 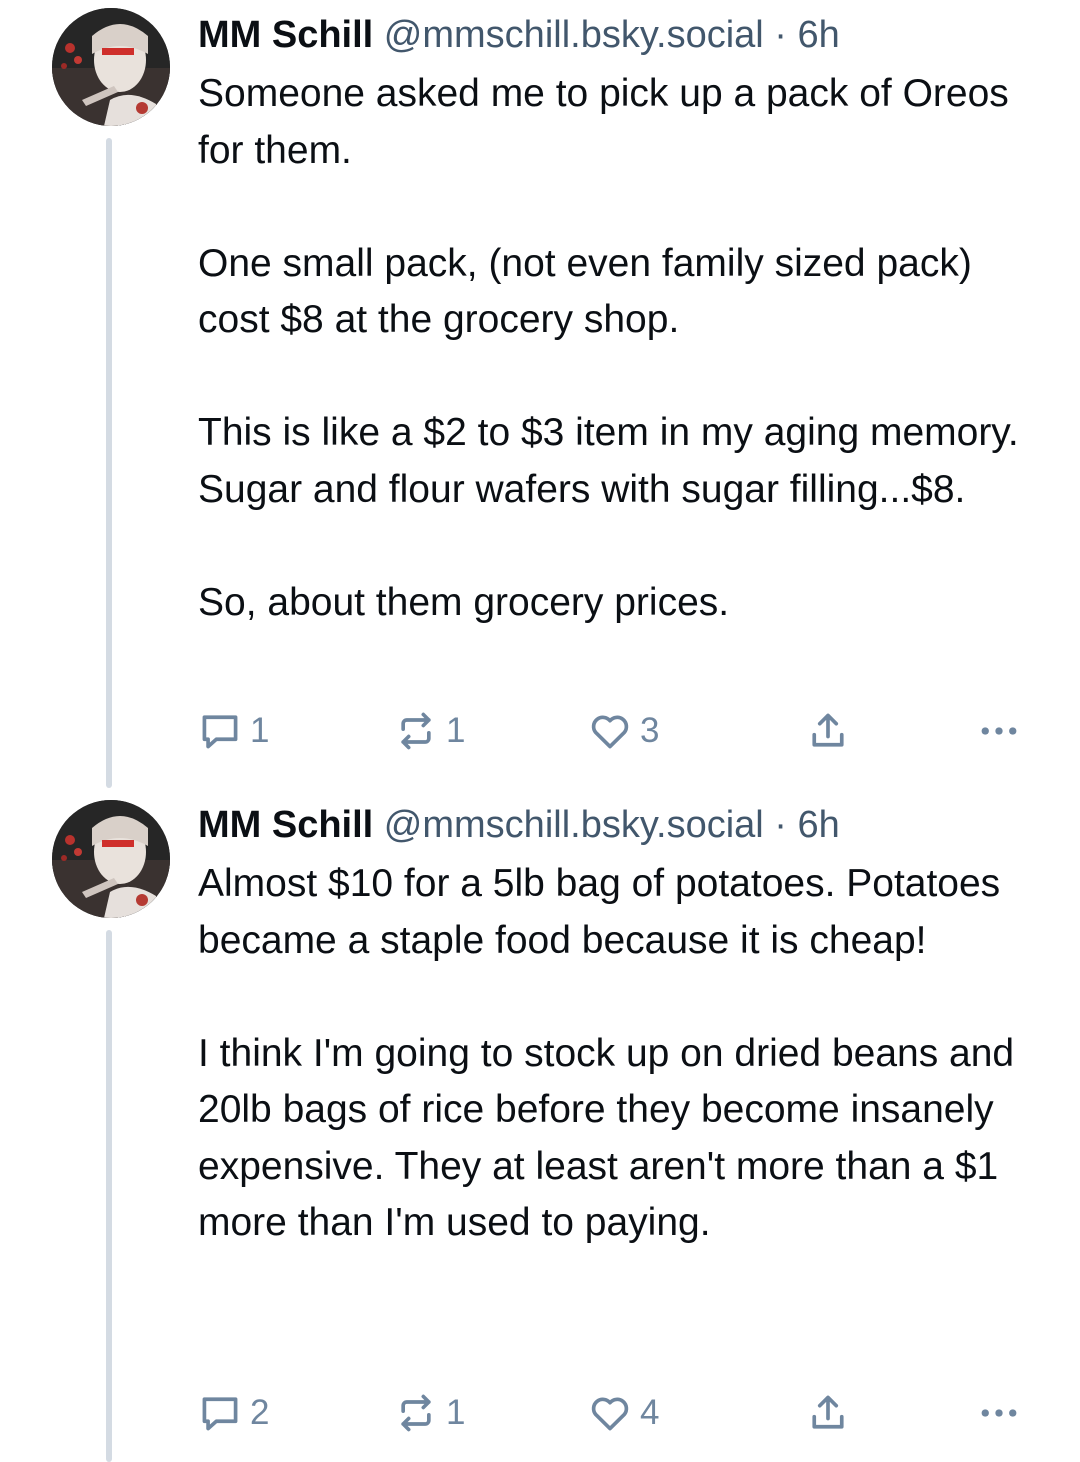 I want to click on post-actions: 2 1 4, so click(x=618, y=1413).